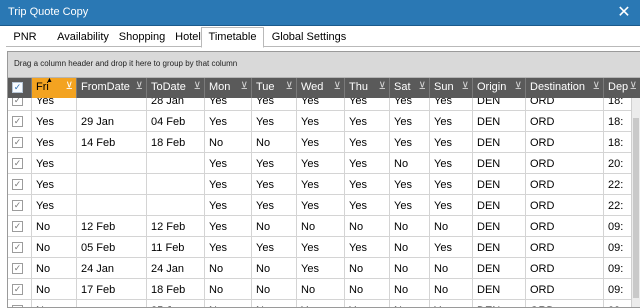 Image resolution: width=640 pixels, height=308 pixels. I want to click on column-header-tue: Tue ⊻, so click(274, 88).